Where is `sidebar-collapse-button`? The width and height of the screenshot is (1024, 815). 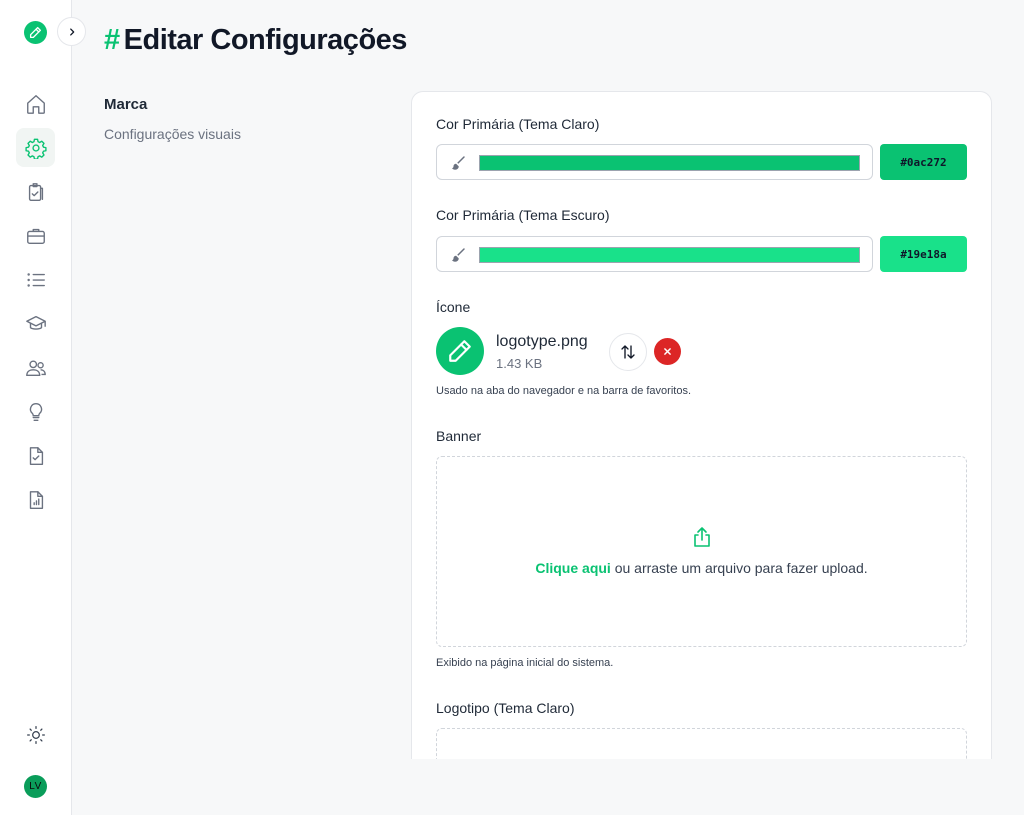
sidebar-collapse-button is located at coordinates (71, 31).